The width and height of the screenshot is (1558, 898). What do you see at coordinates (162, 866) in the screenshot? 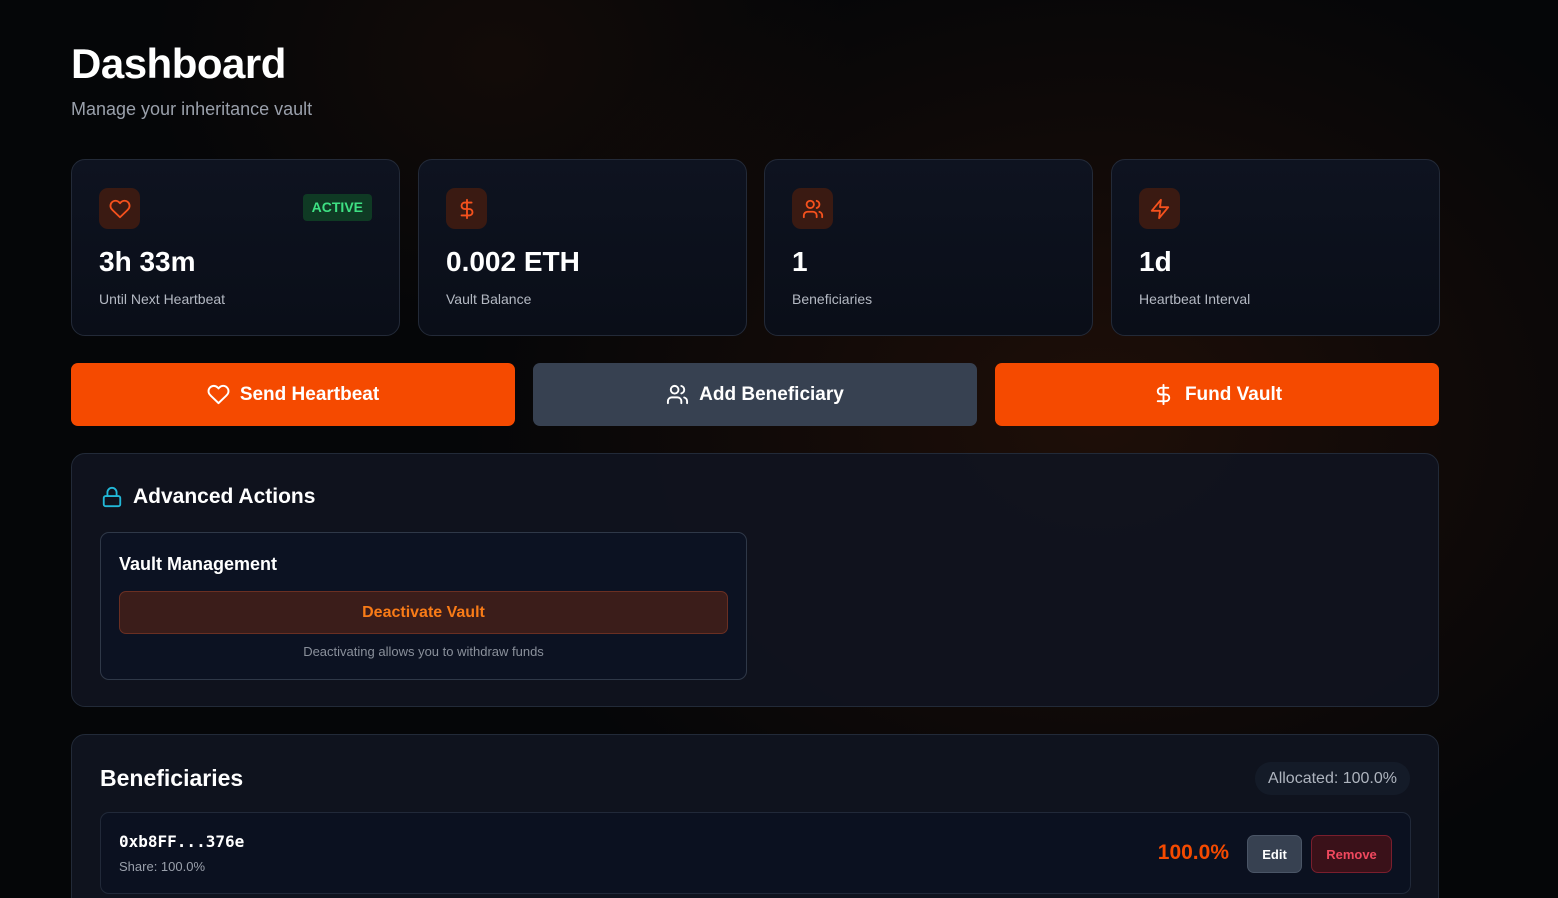
I see `beneficiary-share: Share: 100.0%` at bounding box center [162, 866].